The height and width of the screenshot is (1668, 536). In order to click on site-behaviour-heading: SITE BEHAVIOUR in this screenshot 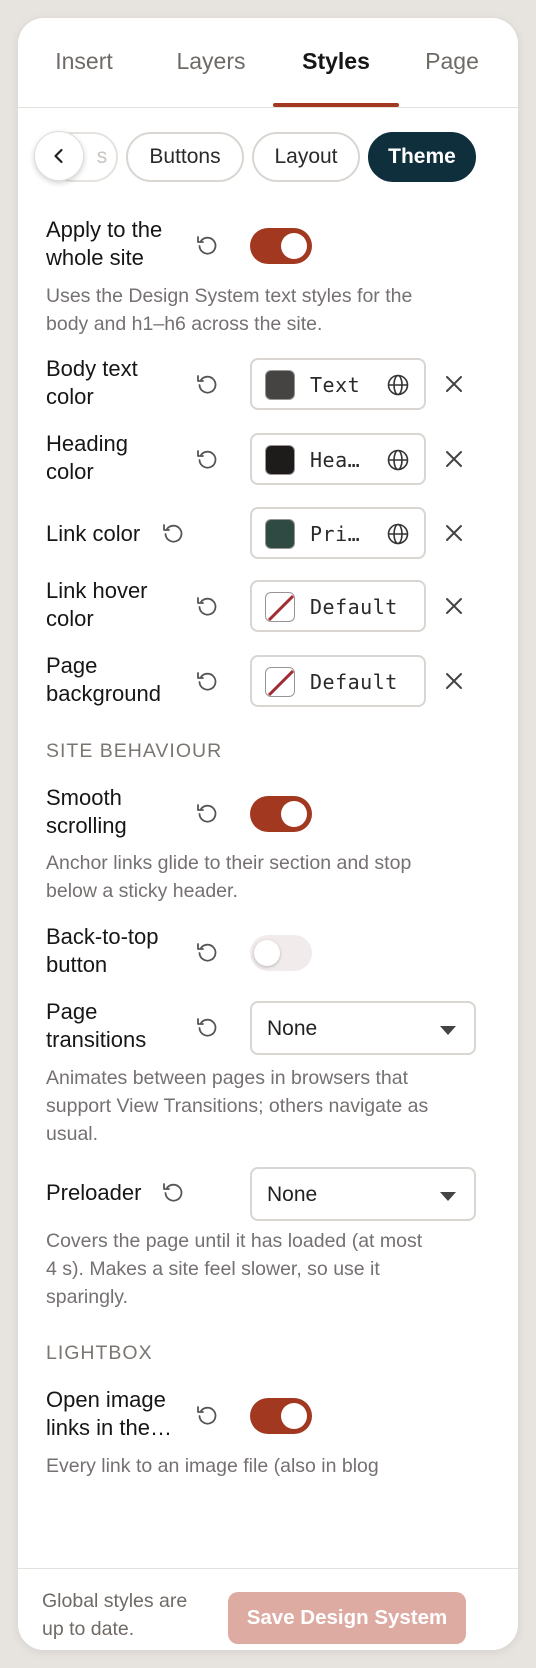, I will do `click(134, 751)`.